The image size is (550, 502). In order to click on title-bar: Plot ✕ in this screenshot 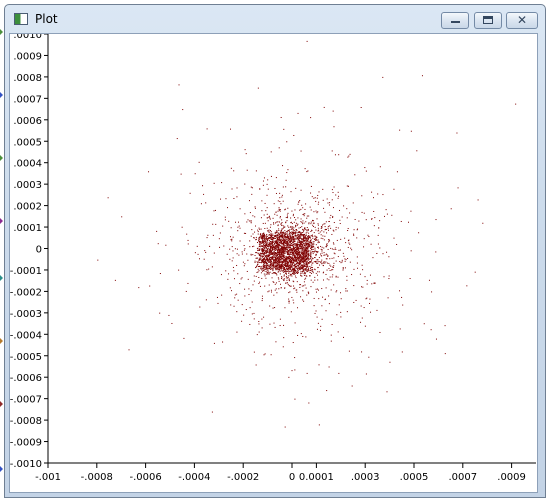, I will do `click(275, 19)`.